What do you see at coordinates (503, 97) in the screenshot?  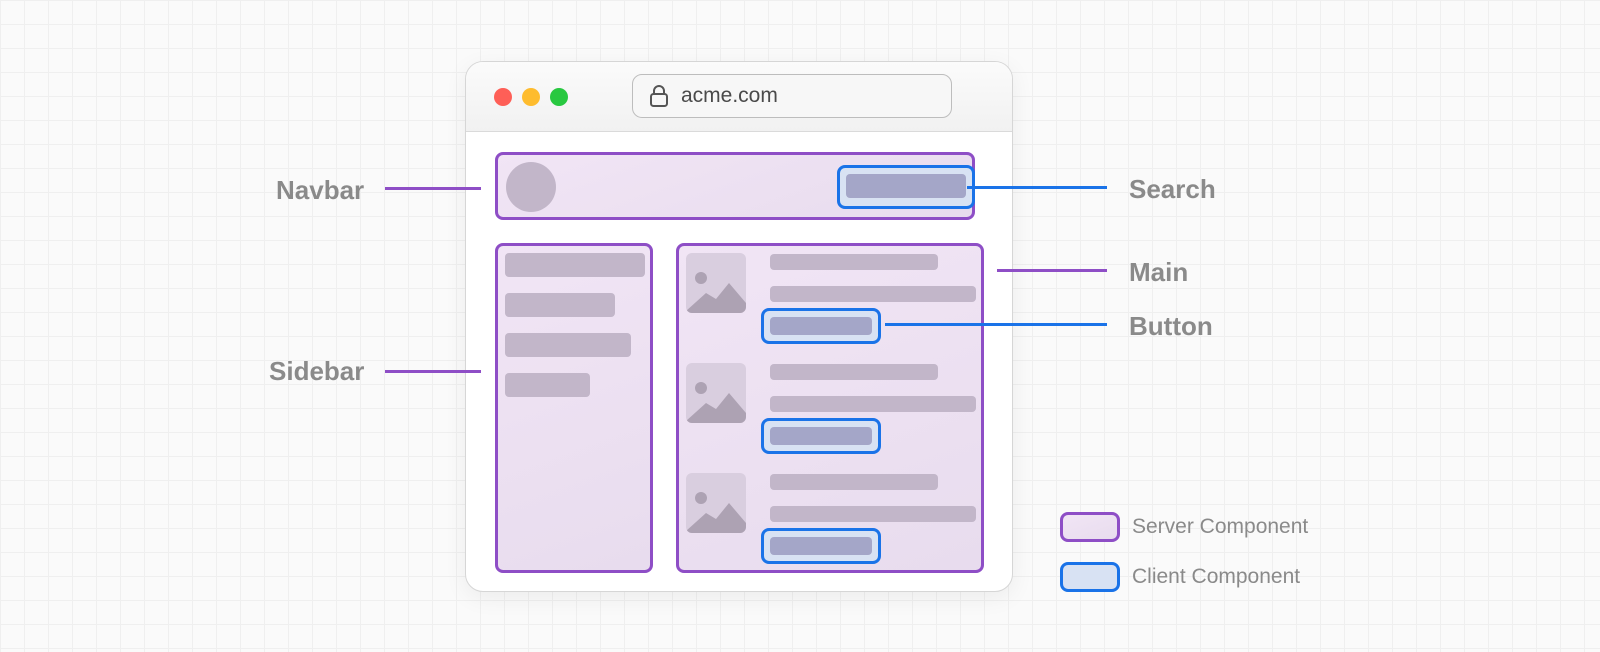 I see `close-window-dot` at bounding box center [503, 97].